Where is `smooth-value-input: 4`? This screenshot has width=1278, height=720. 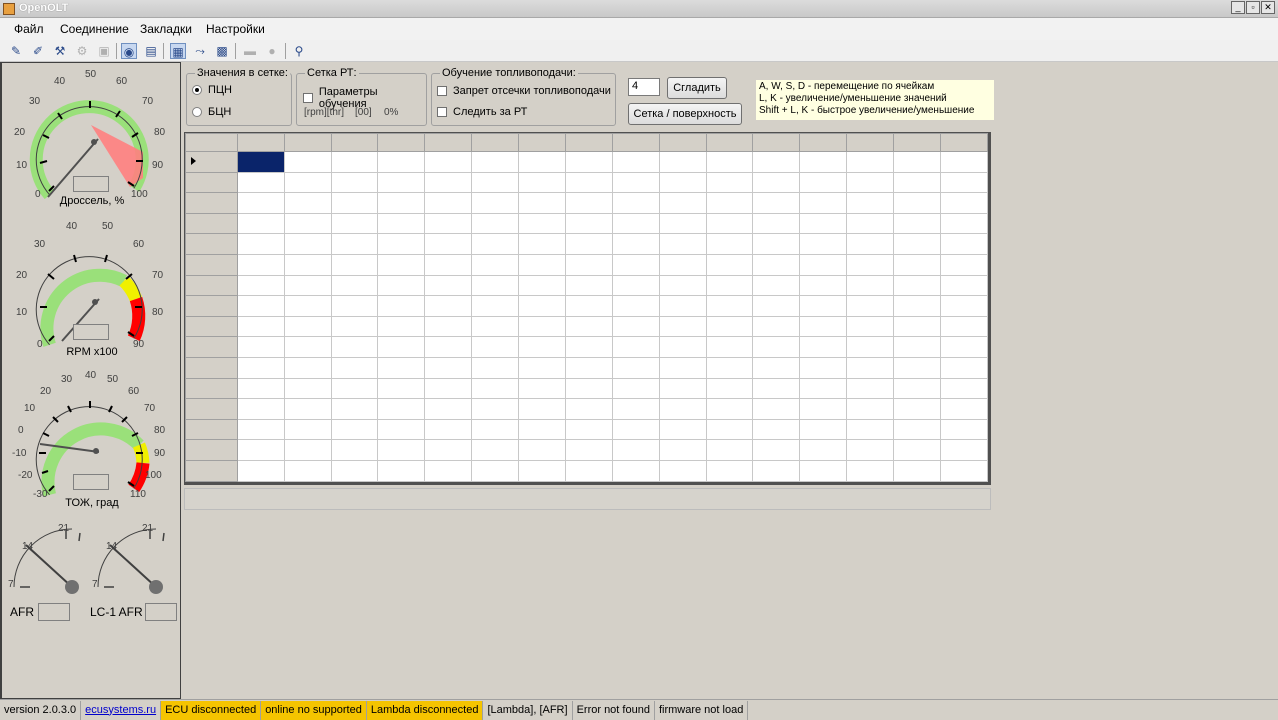 smooth-value-input: 4 is located at coordinates (644, 87).